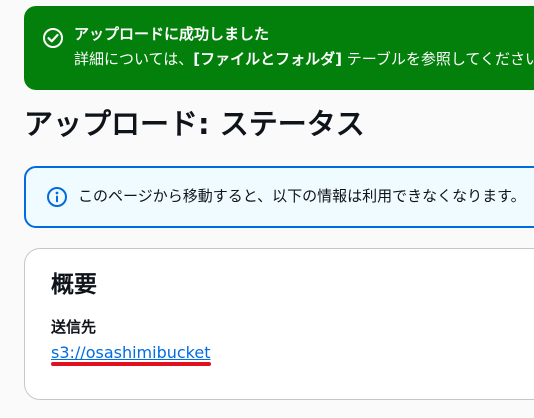  Describe the element at coordinates (53, 38) in the screenshot. I see `check-circle-icon` at that location.